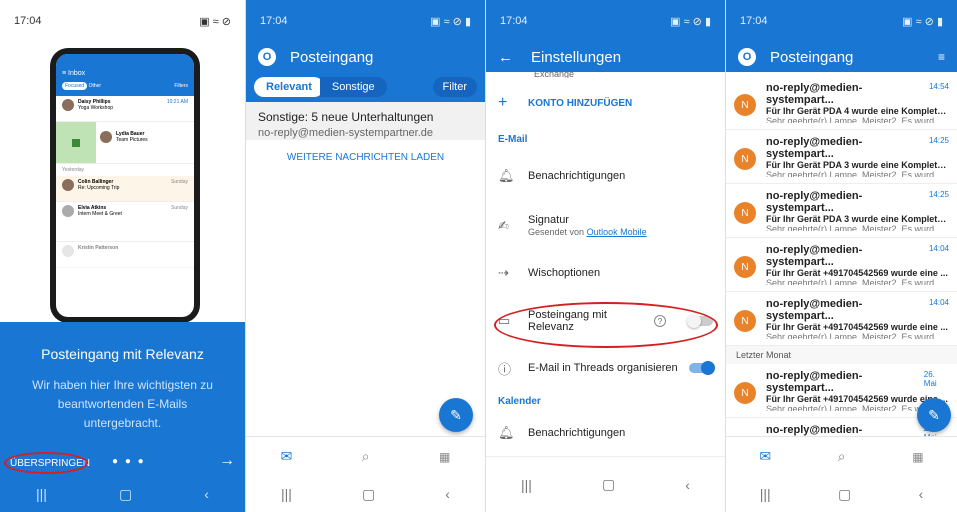  Describe the element at coordinates (577, 176) in the screenshot. I see `notifications-label: Benachrichtigungen` at that location.